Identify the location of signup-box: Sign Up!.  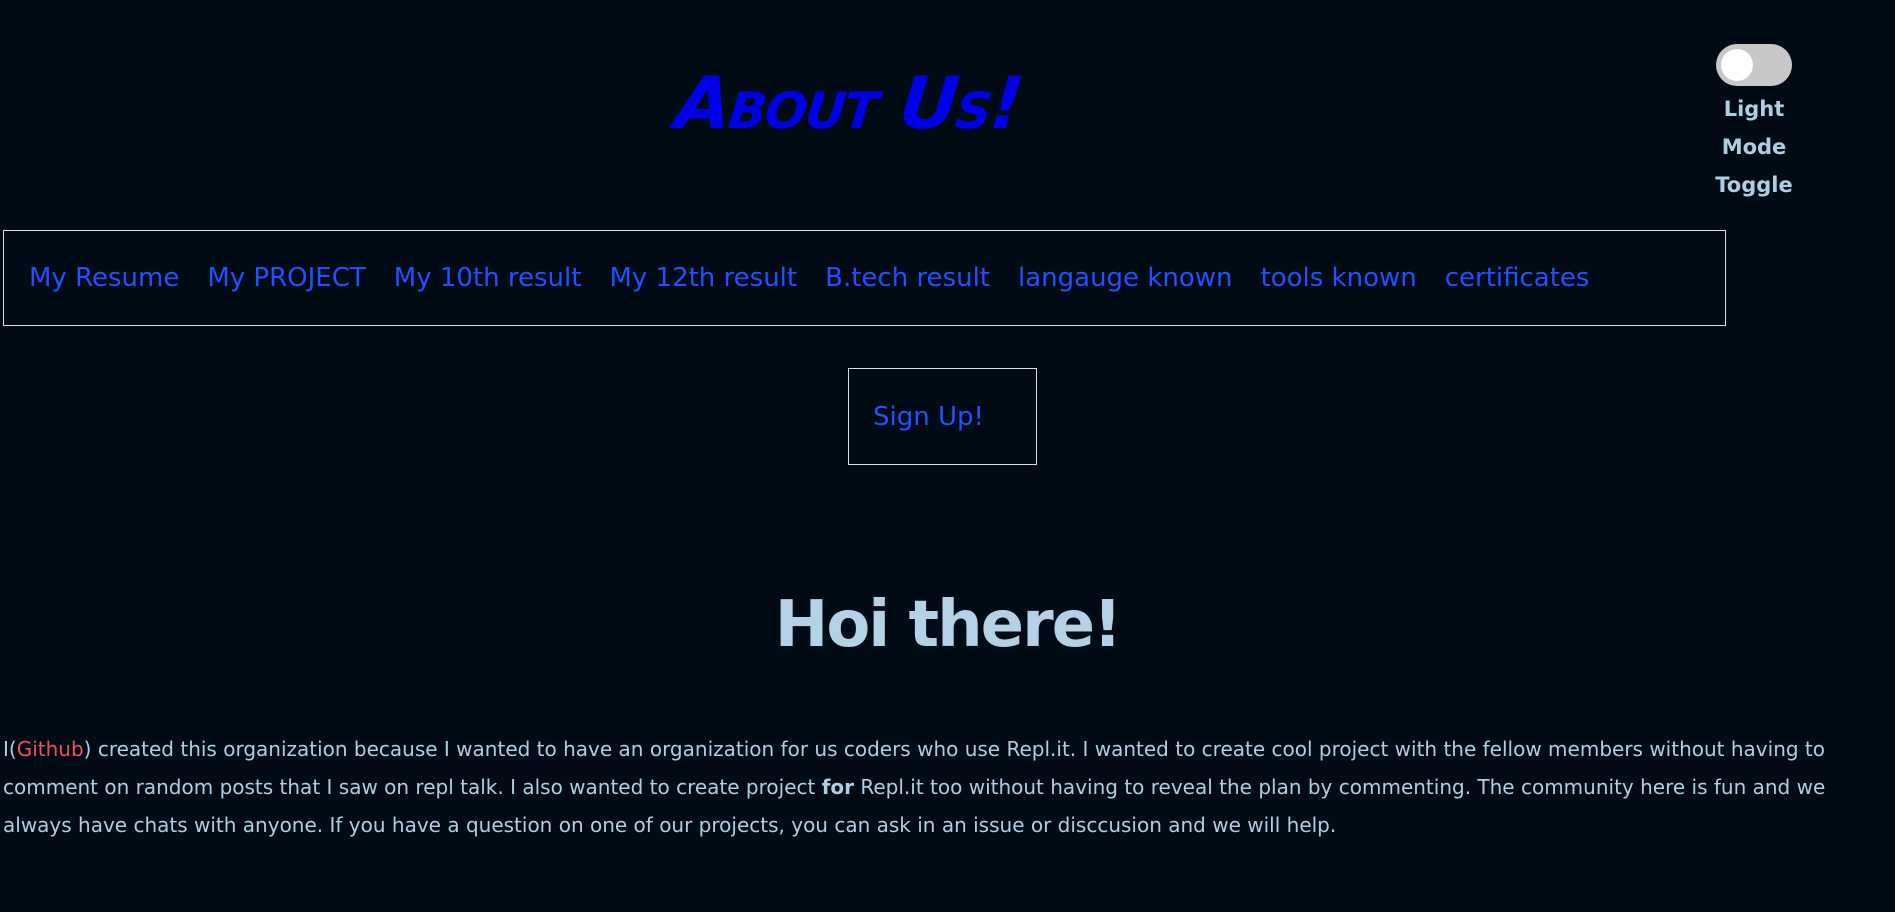
(942, 416).